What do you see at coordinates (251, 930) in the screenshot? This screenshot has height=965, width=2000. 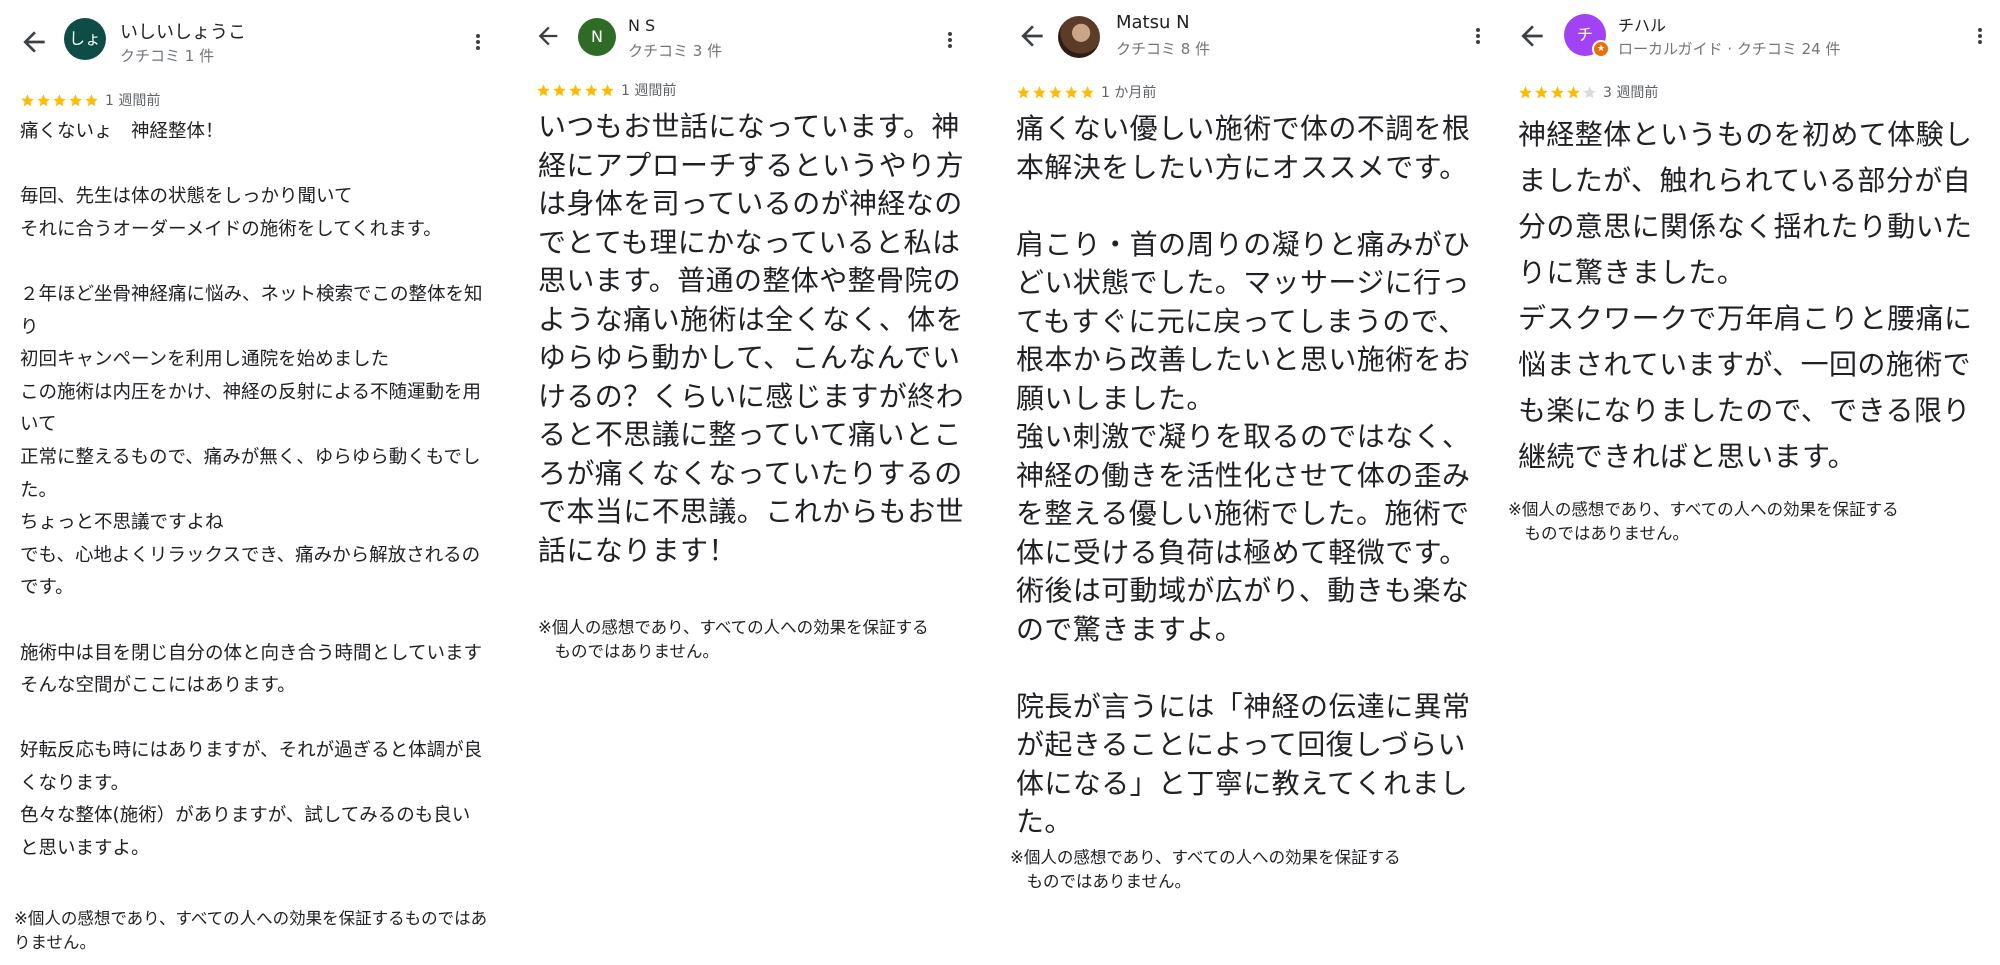 I see `disclaimer-note: ※個人の感想であり、すべての人への効果を保証するものではありません。` at bounding box center [251, 930].